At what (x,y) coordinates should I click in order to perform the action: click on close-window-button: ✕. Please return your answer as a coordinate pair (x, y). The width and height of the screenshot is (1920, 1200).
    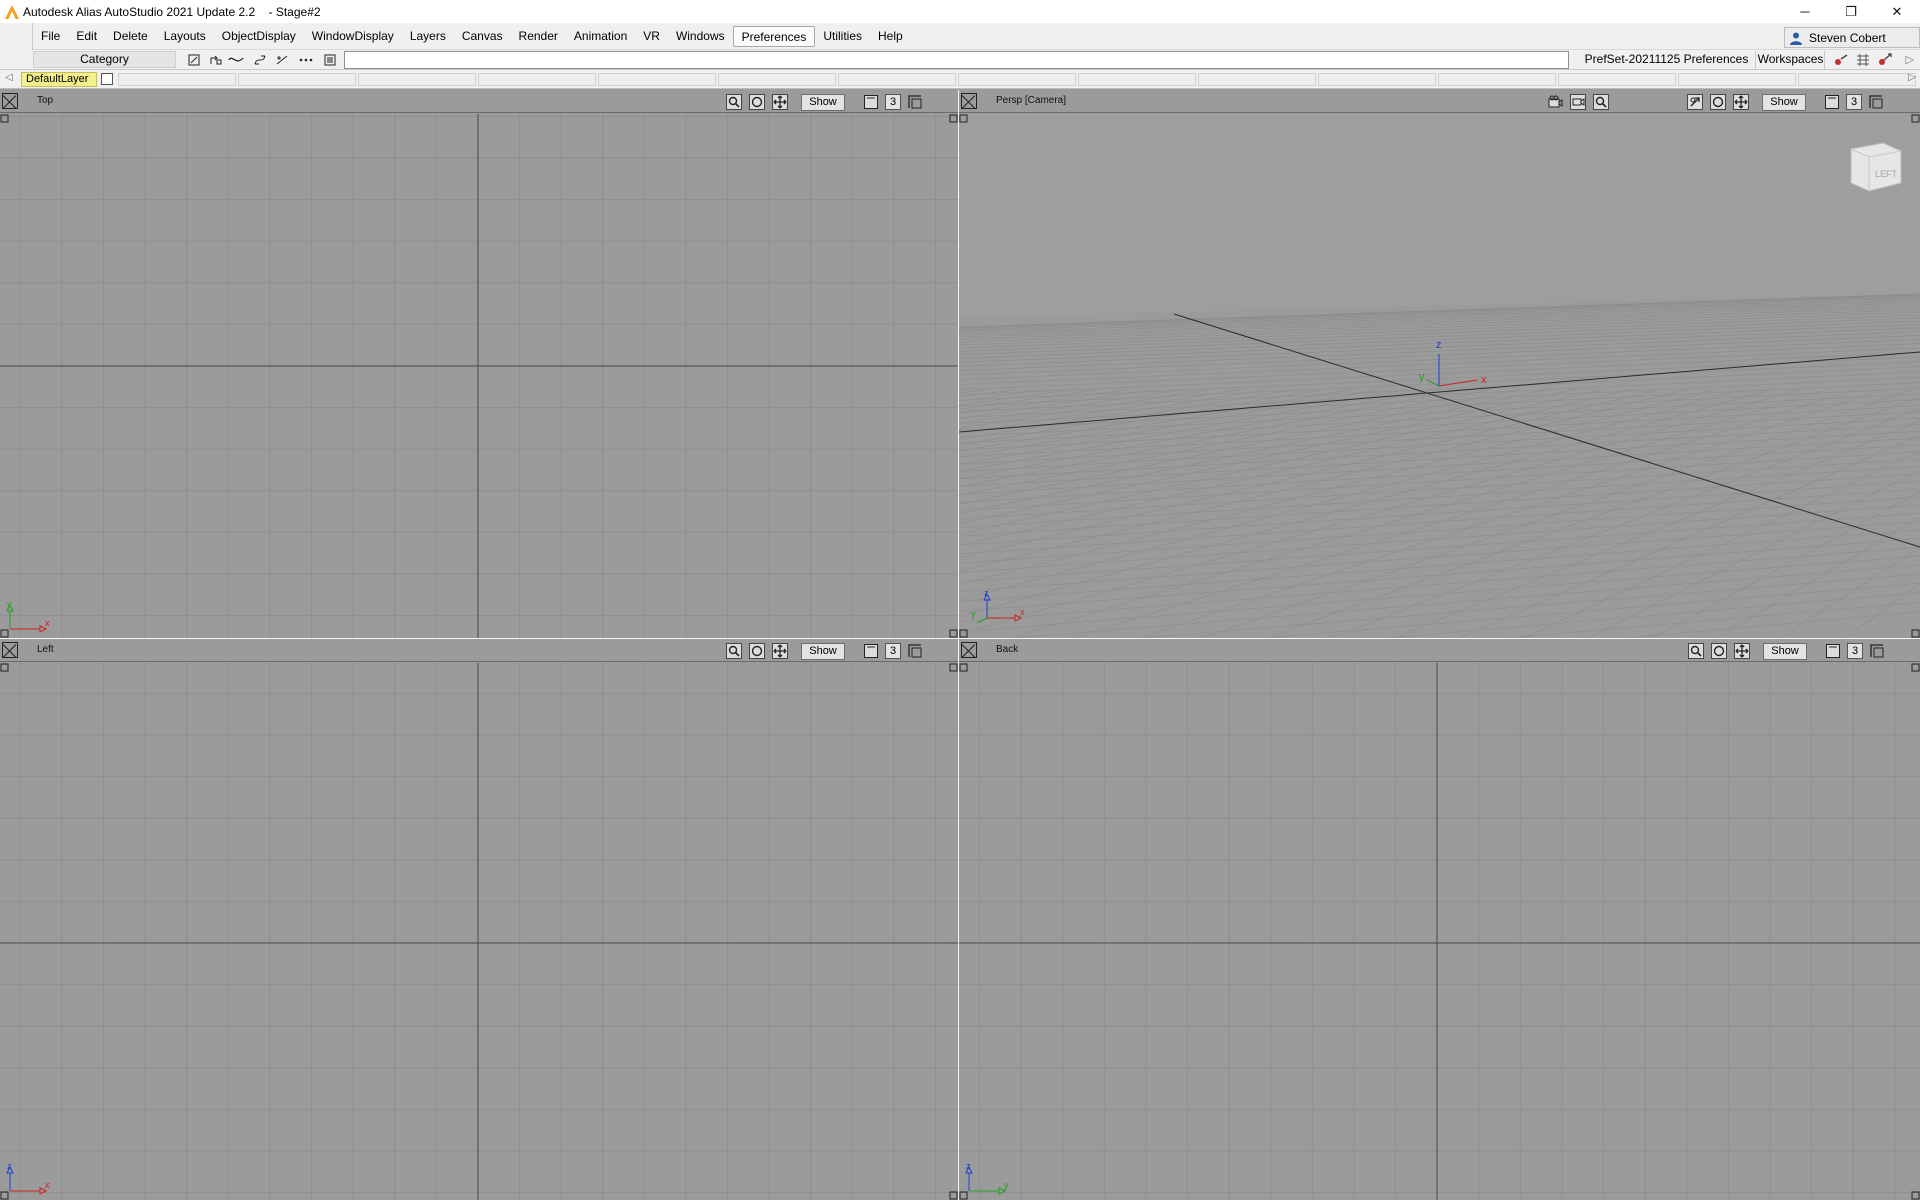
    Looking at the image, I should click on (1897, 11).